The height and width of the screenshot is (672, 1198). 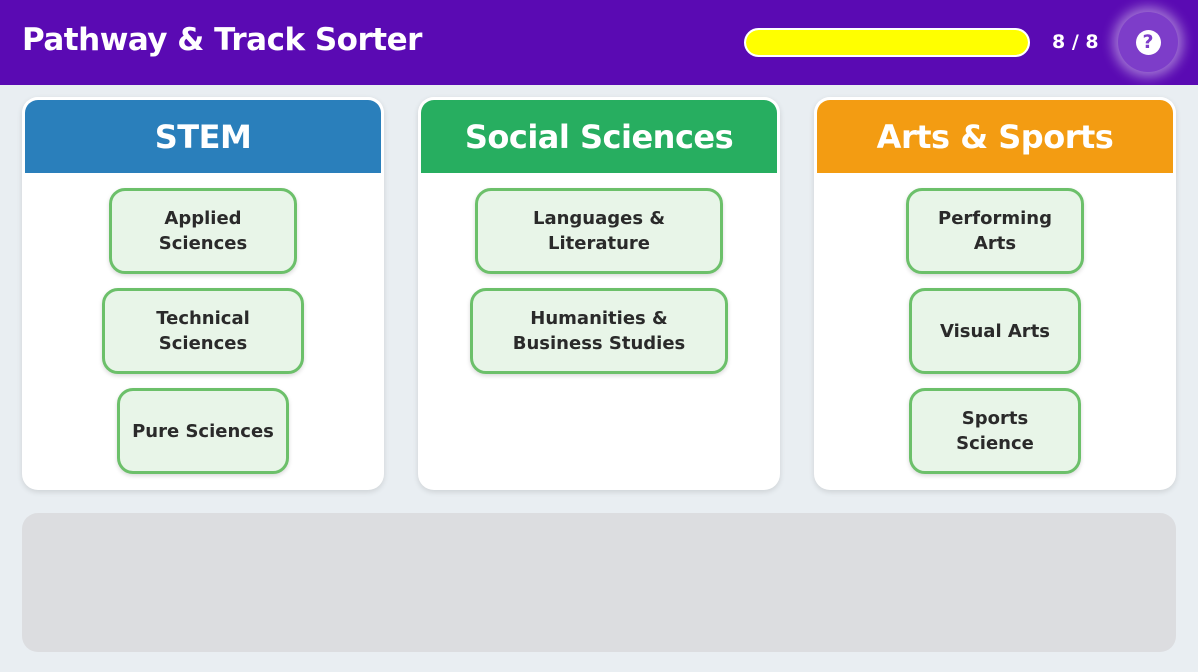 What do you see at coordinates (203, 431) in the screenshot?
I see `sorted-card: Pure Sciences` at bounding box center [203, 431].